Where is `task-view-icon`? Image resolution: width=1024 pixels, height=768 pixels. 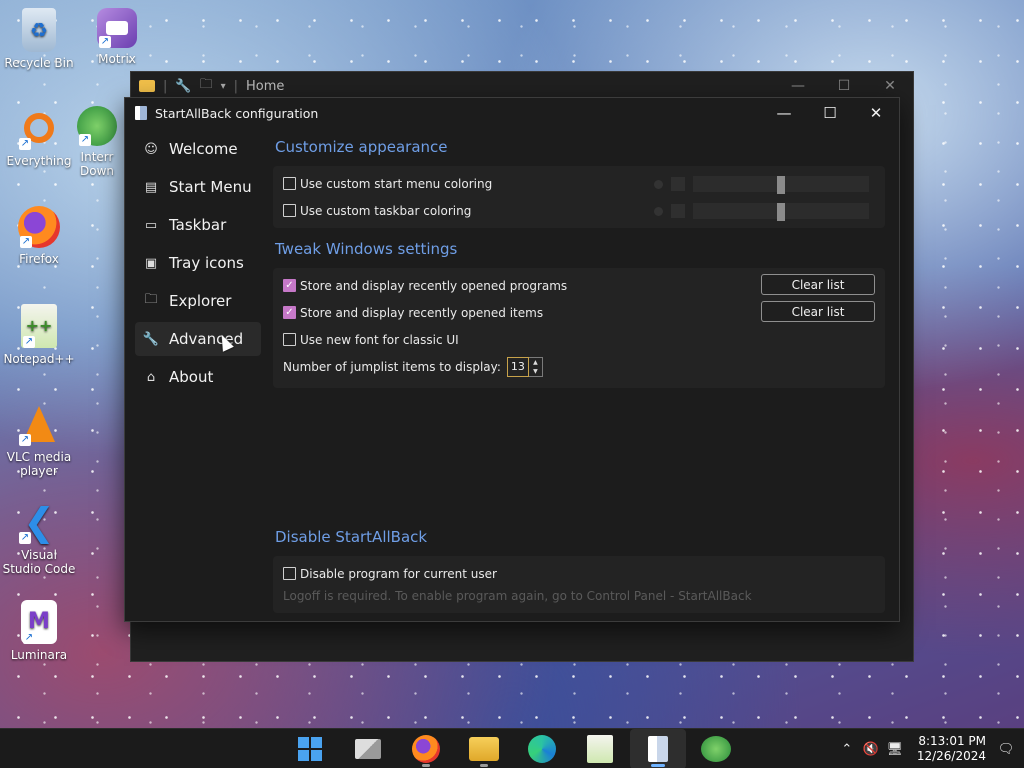 task-view-icon is located at coordinates (368, 749).